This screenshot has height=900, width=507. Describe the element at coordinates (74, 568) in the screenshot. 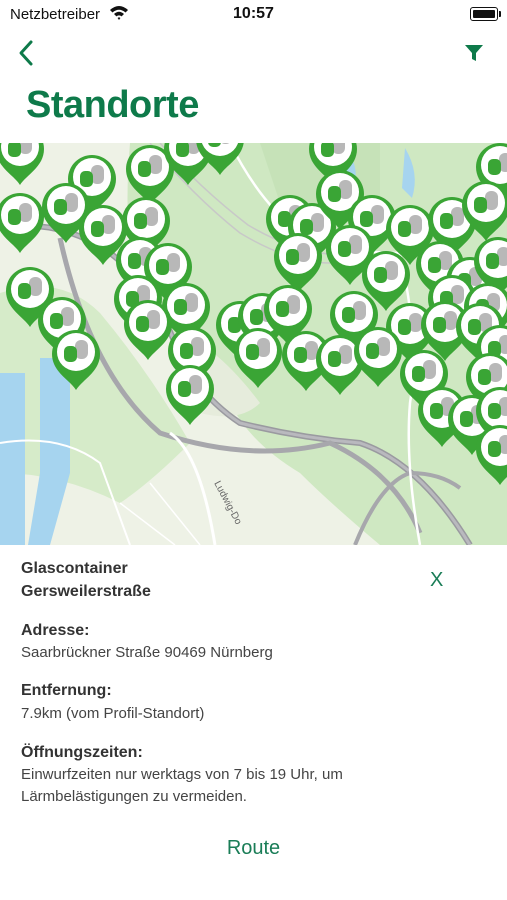

I see `detail-title-line1: Glascontainer` at that location.